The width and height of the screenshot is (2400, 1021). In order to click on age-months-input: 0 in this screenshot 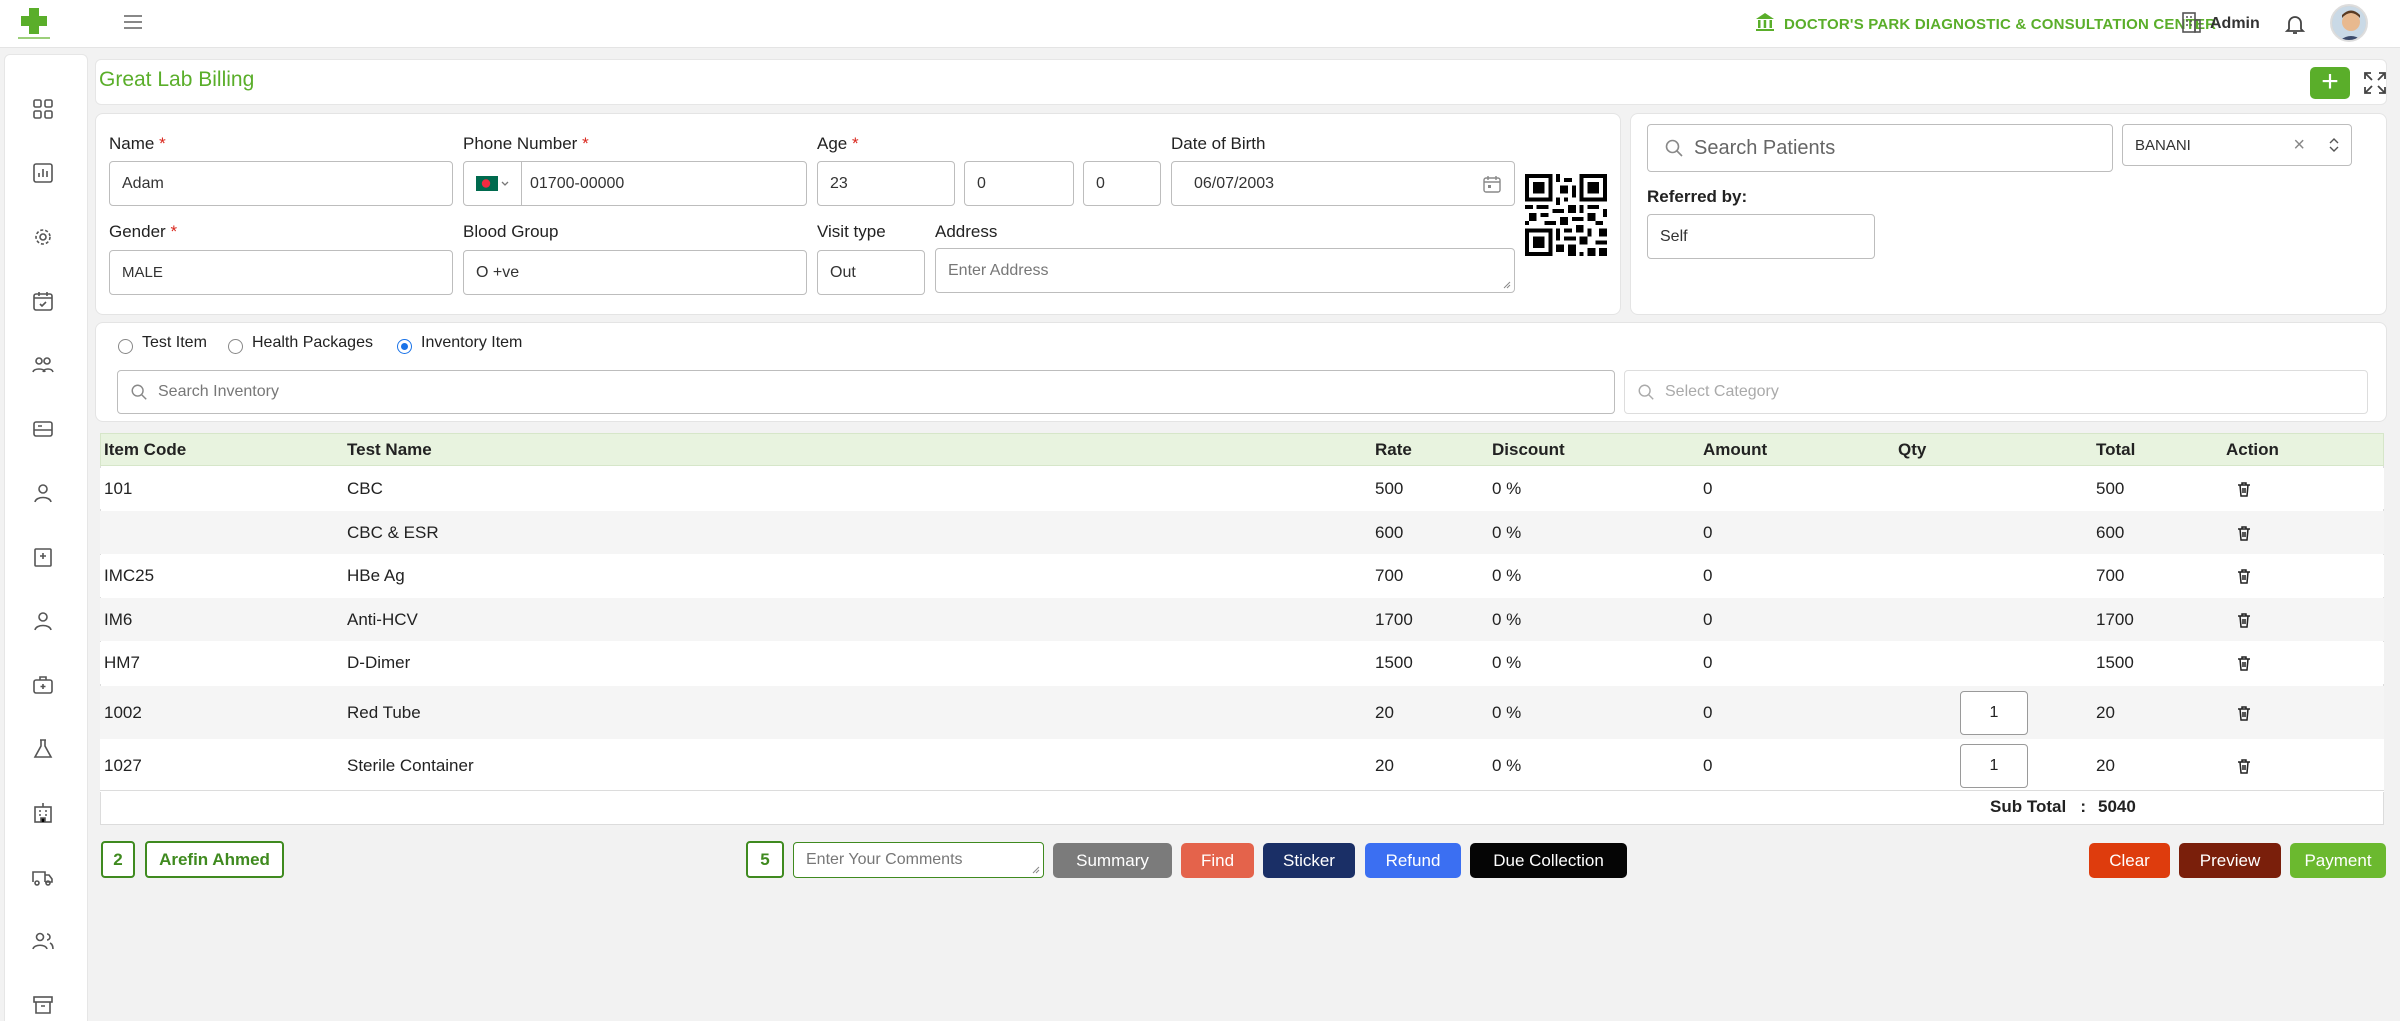, I will do `click(1019, 183)`.